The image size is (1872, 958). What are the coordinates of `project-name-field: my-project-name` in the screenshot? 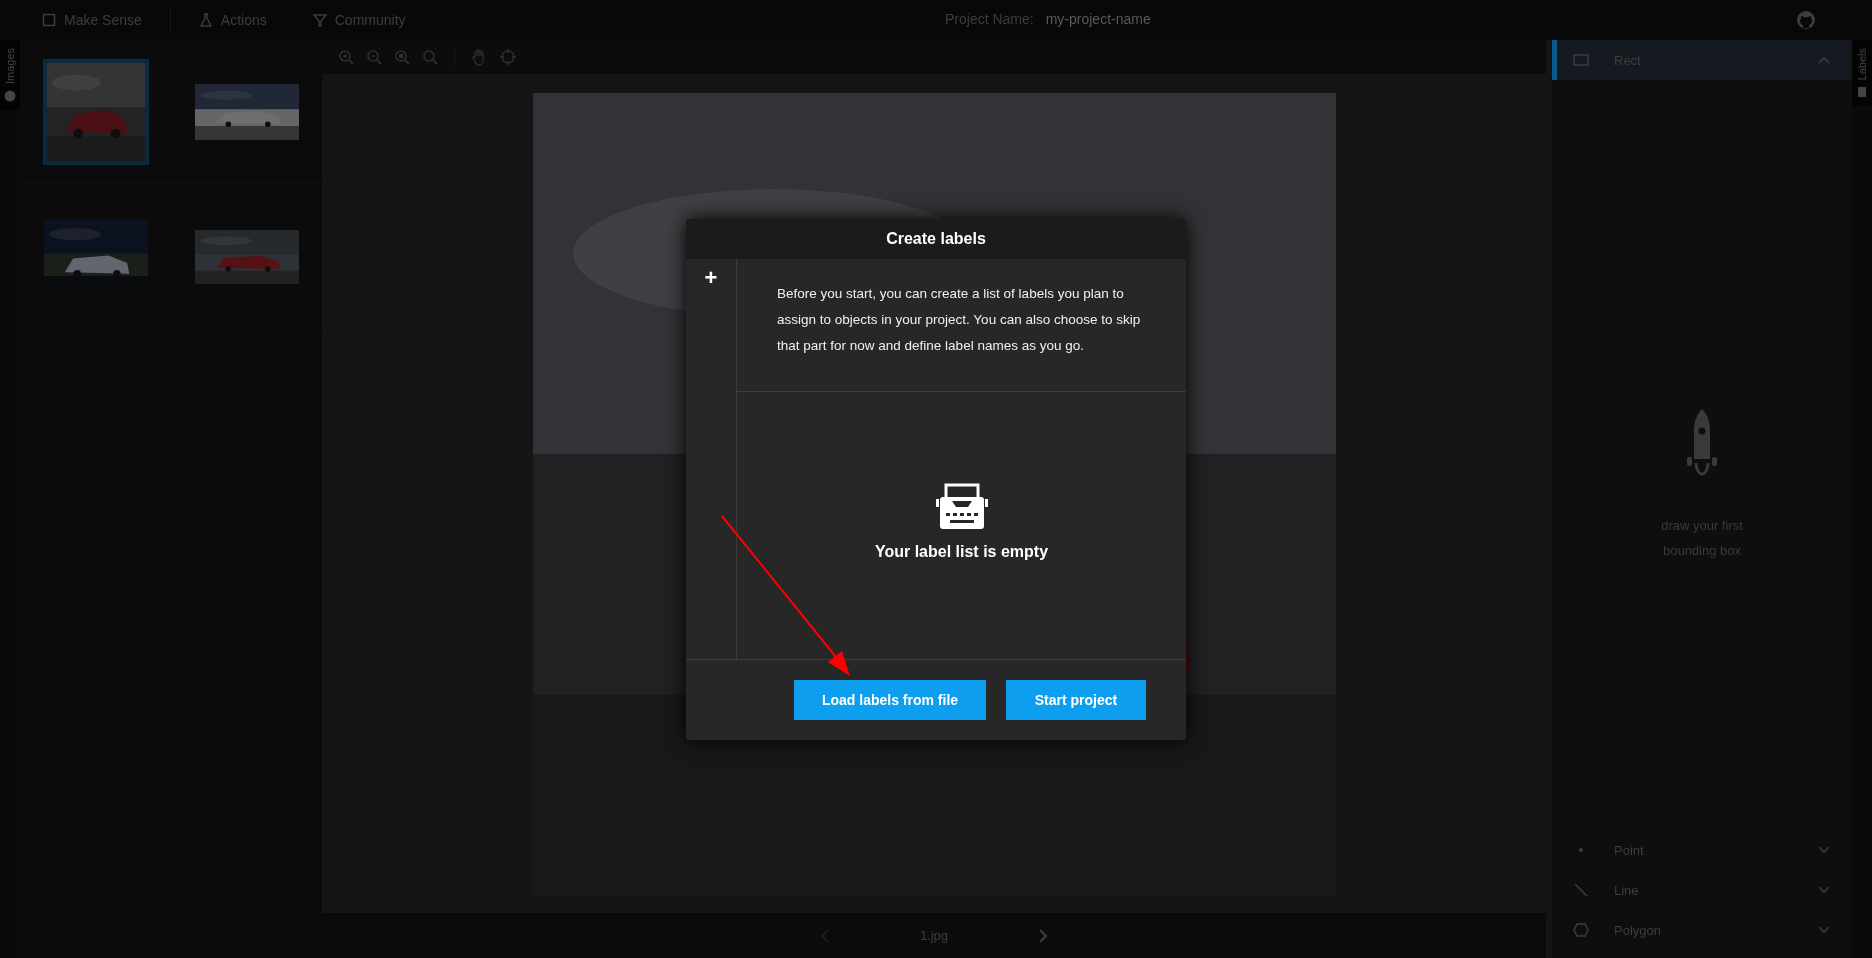 It's located at (1098, 19).